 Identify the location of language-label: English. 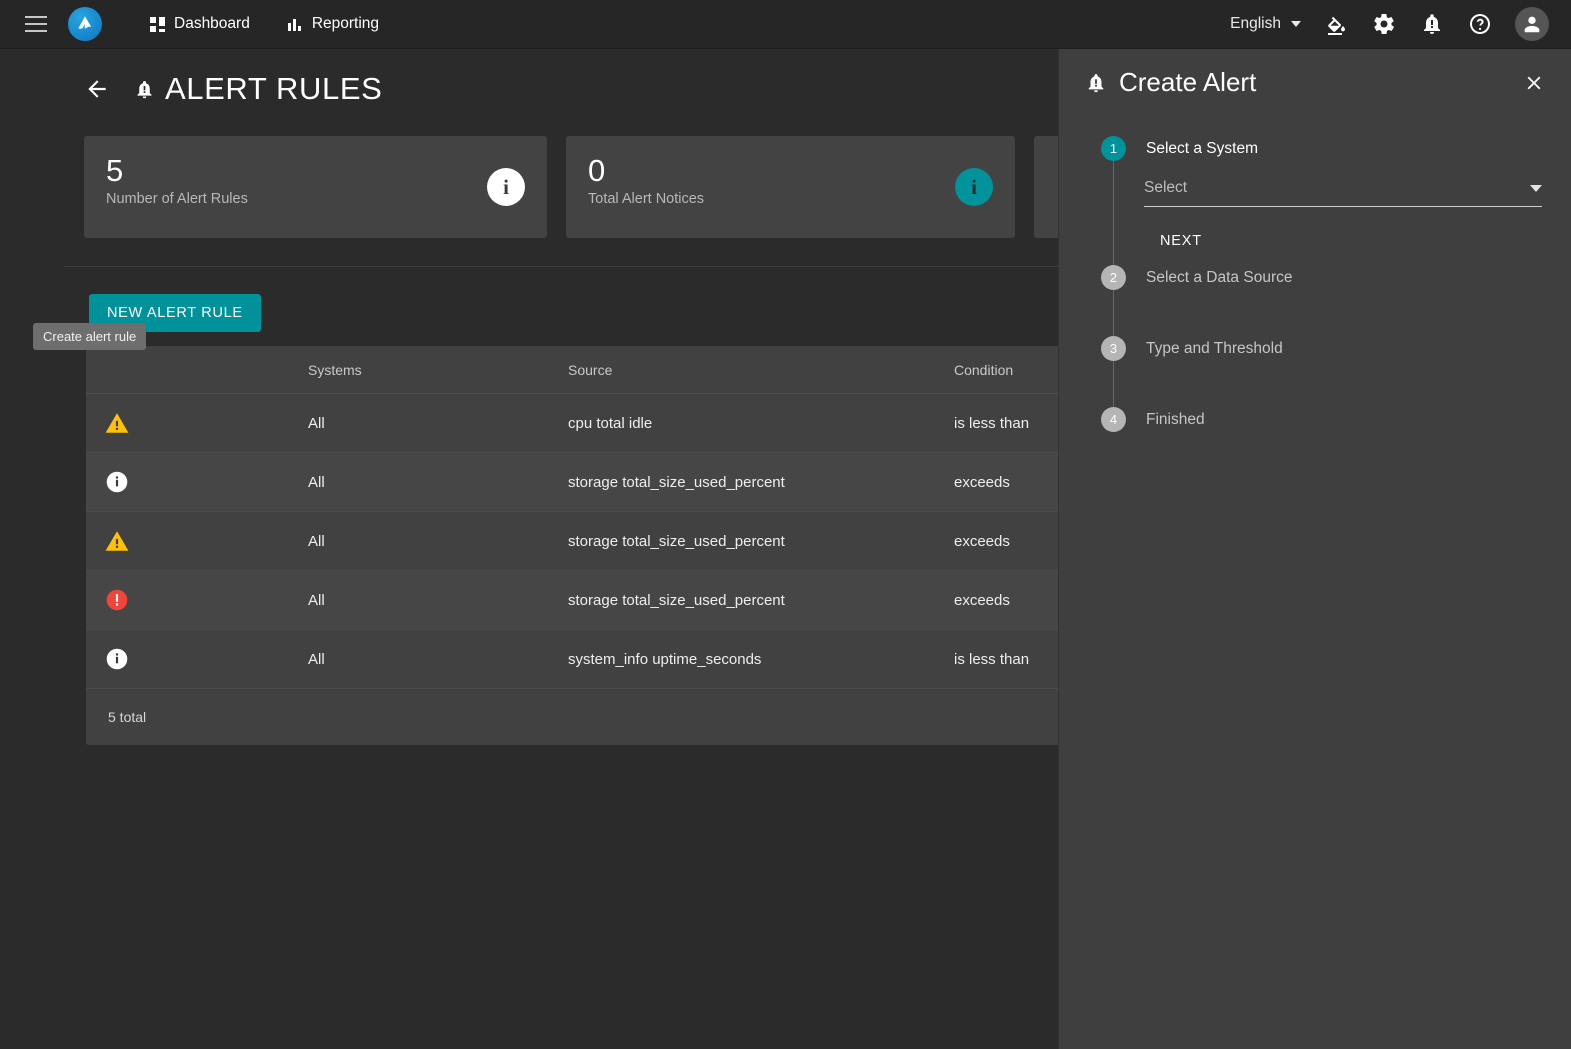
(1255, 23).